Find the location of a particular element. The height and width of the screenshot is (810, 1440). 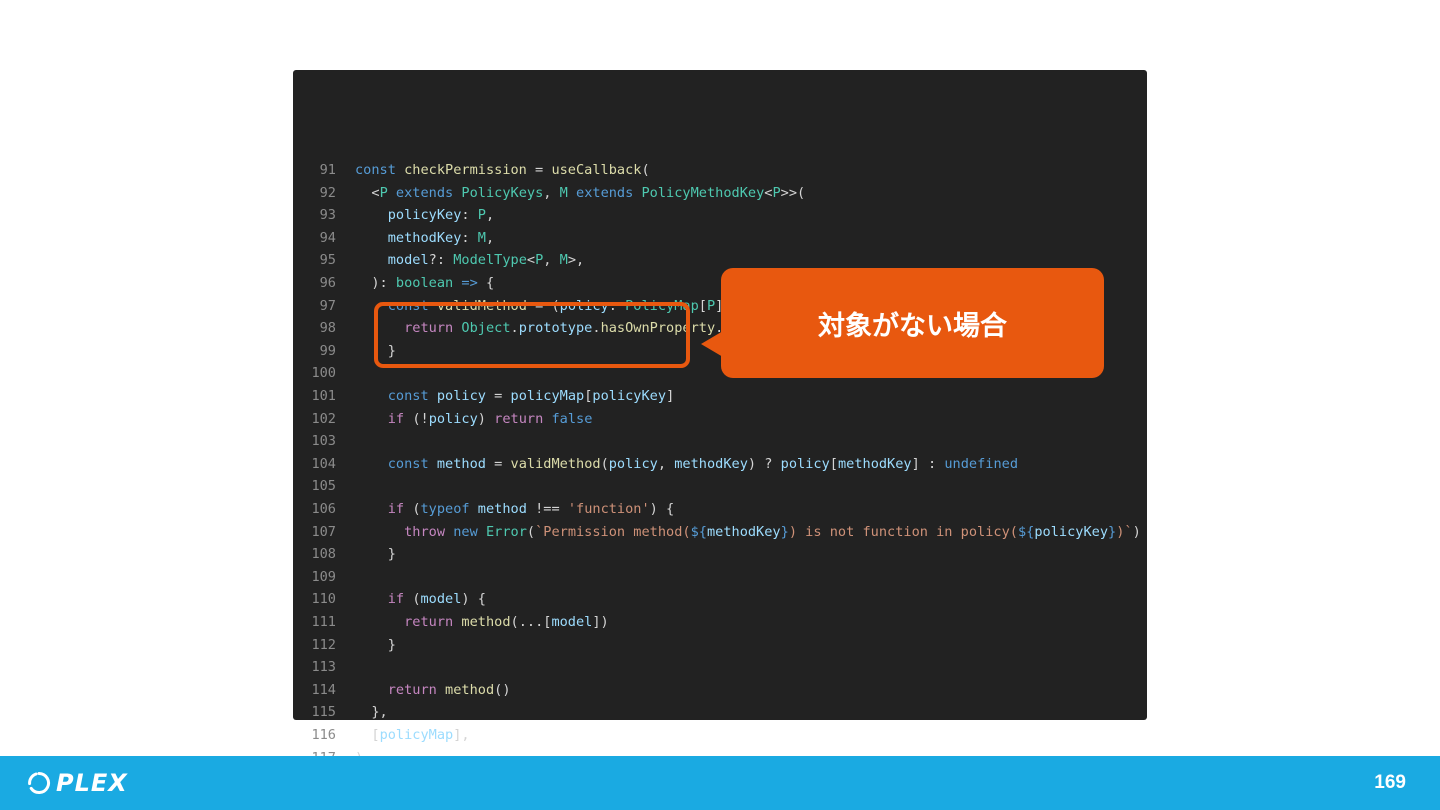

code-text: }, is located at coordinates (371, 712).